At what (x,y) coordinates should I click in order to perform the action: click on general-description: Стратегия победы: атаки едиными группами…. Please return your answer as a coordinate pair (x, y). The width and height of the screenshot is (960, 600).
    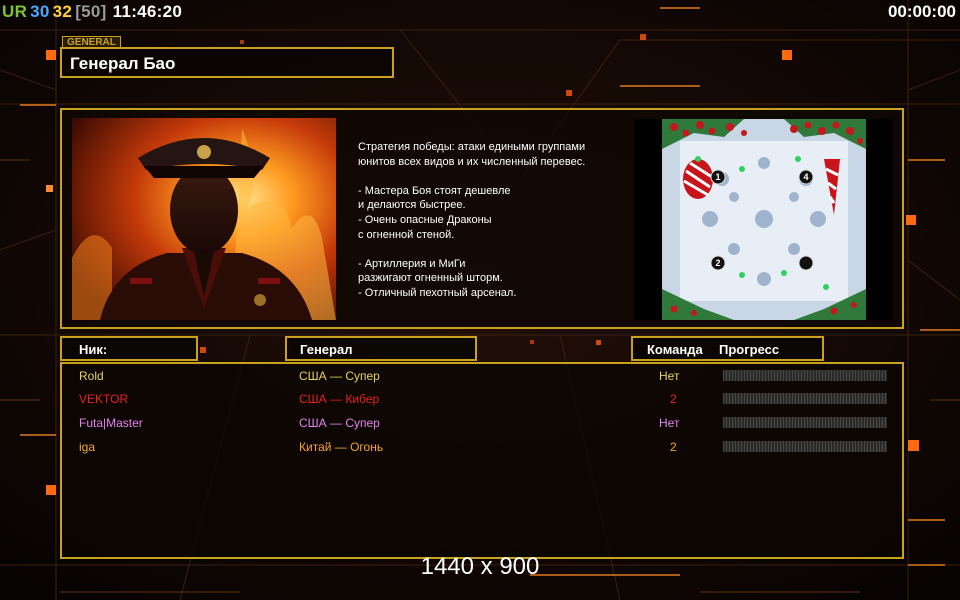
    Looking at the image, I should click on (492, 220).